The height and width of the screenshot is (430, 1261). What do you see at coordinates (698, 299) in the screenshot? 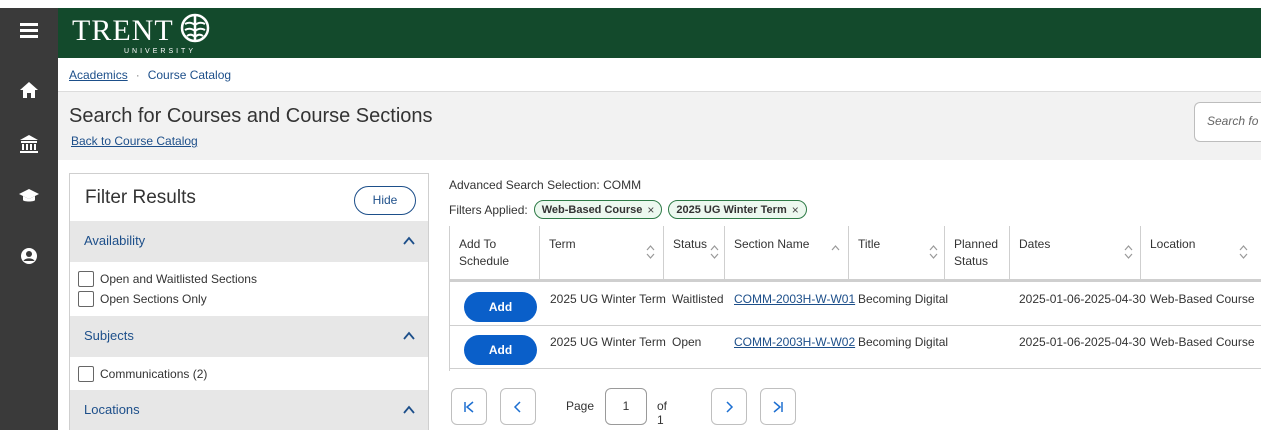
I see `status-cell: Waitlisted` at bounding box center [698, 299].